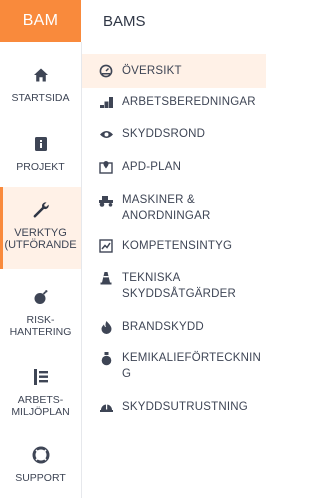 This screenshot has width=320, height=498. Describe the element at coordinates (152, 167) in the screenshot. I see `menu-item-label: APD-PLAN` at that location.